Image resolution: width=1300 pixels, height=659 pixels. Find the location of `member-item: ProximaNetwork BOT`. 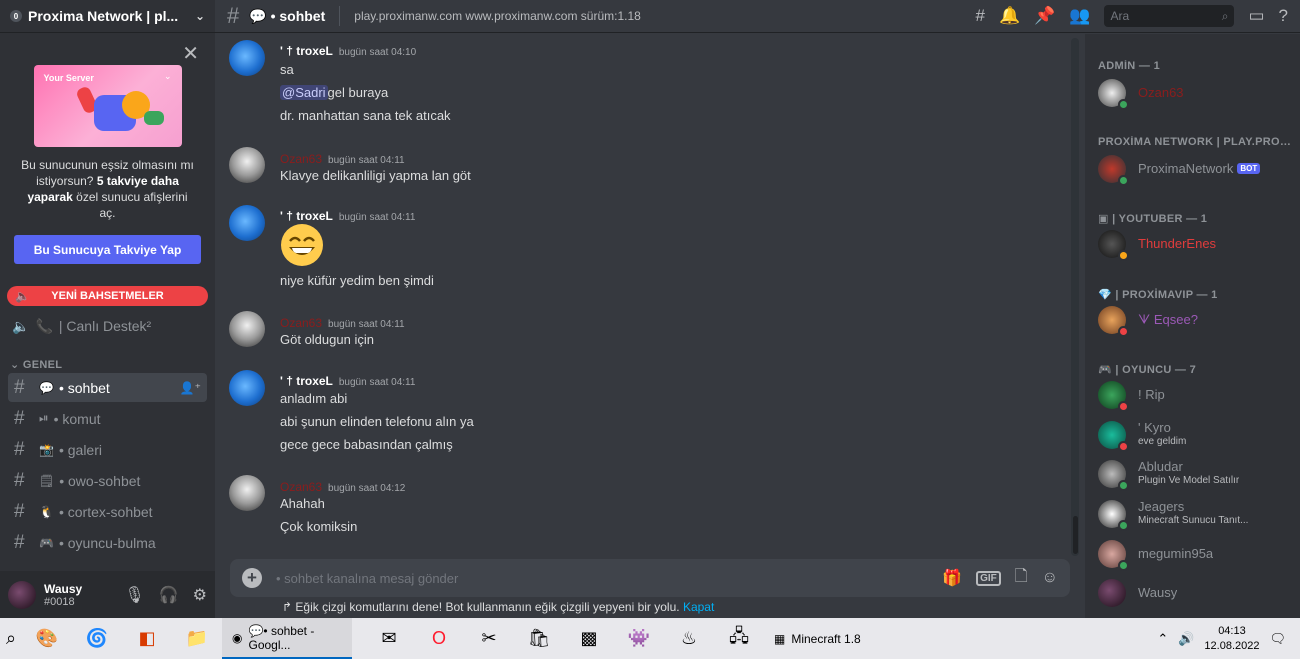

member-item: ProximaNetwork BOT is located at coordinates (1195, 169).